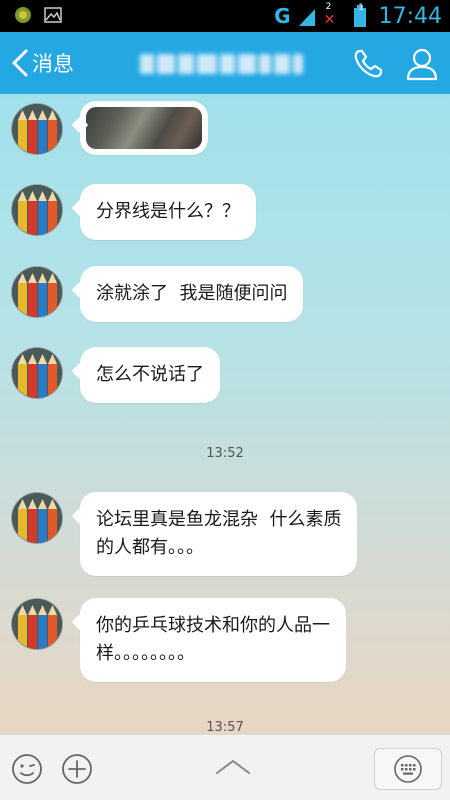  Describe the element at coordinates (225, 16) in the screenshot. I see `status-bar: G 1 2 ✕ 17:44` at that location.